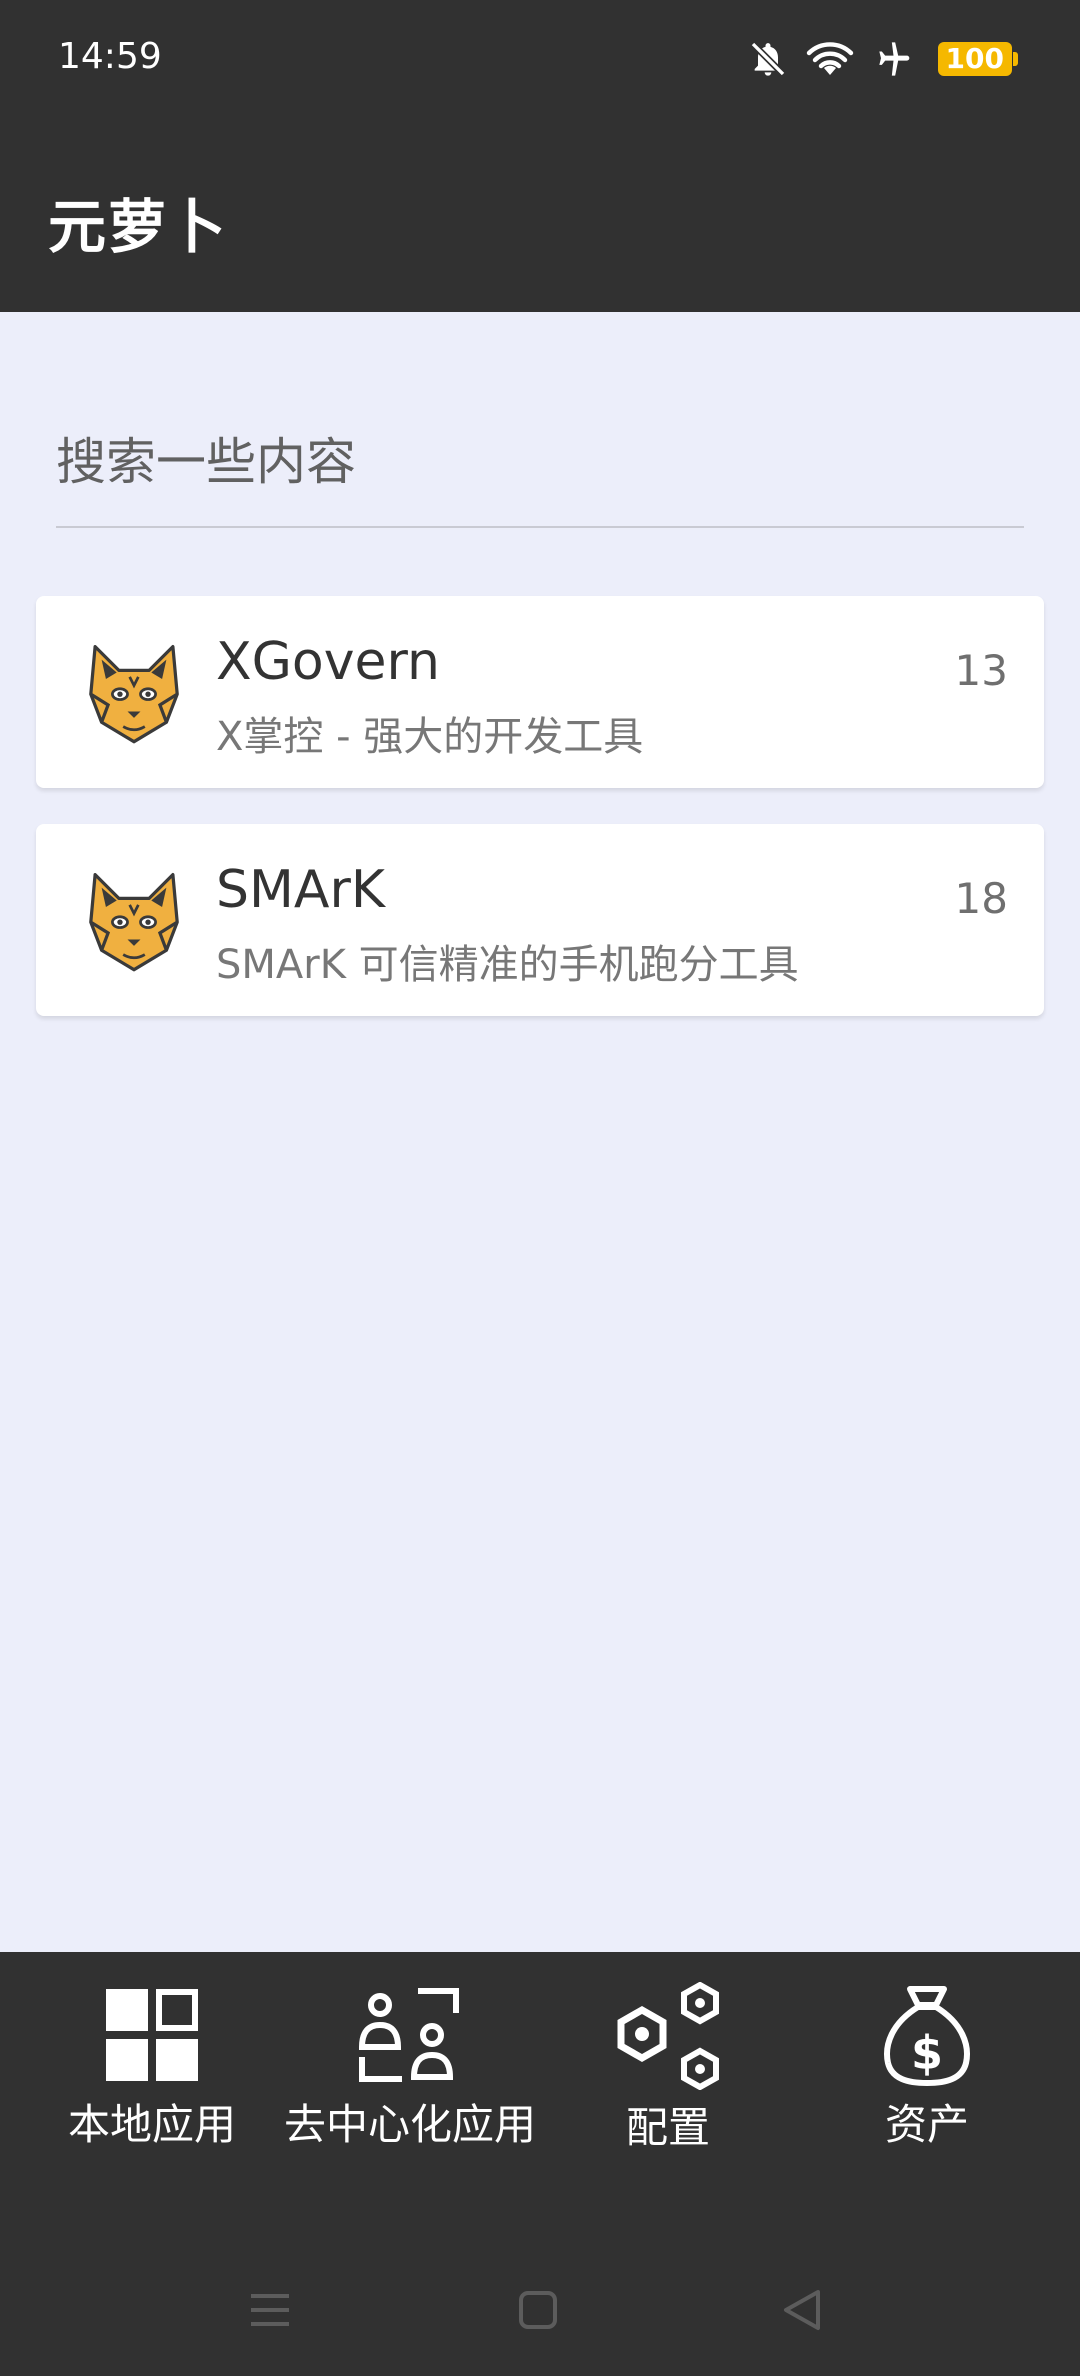  Describe the element at coordinates (668, 2036) in the screenshot. I see `hexagons-icon` at that location.